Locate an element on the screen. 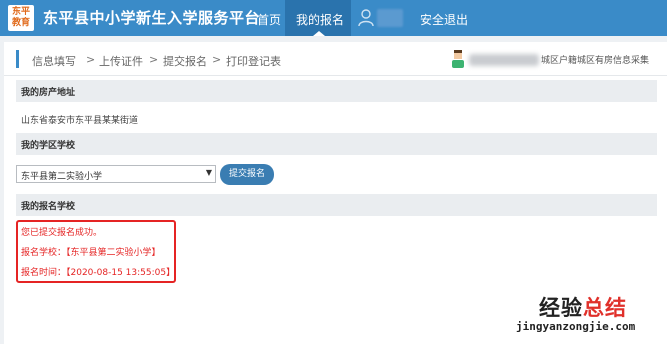 Image resolution: width=667 pixels, height=344 pixels. result-time: 报名时间：【2020-08-15 13:55:05】 is located at coordinates (98, 273).